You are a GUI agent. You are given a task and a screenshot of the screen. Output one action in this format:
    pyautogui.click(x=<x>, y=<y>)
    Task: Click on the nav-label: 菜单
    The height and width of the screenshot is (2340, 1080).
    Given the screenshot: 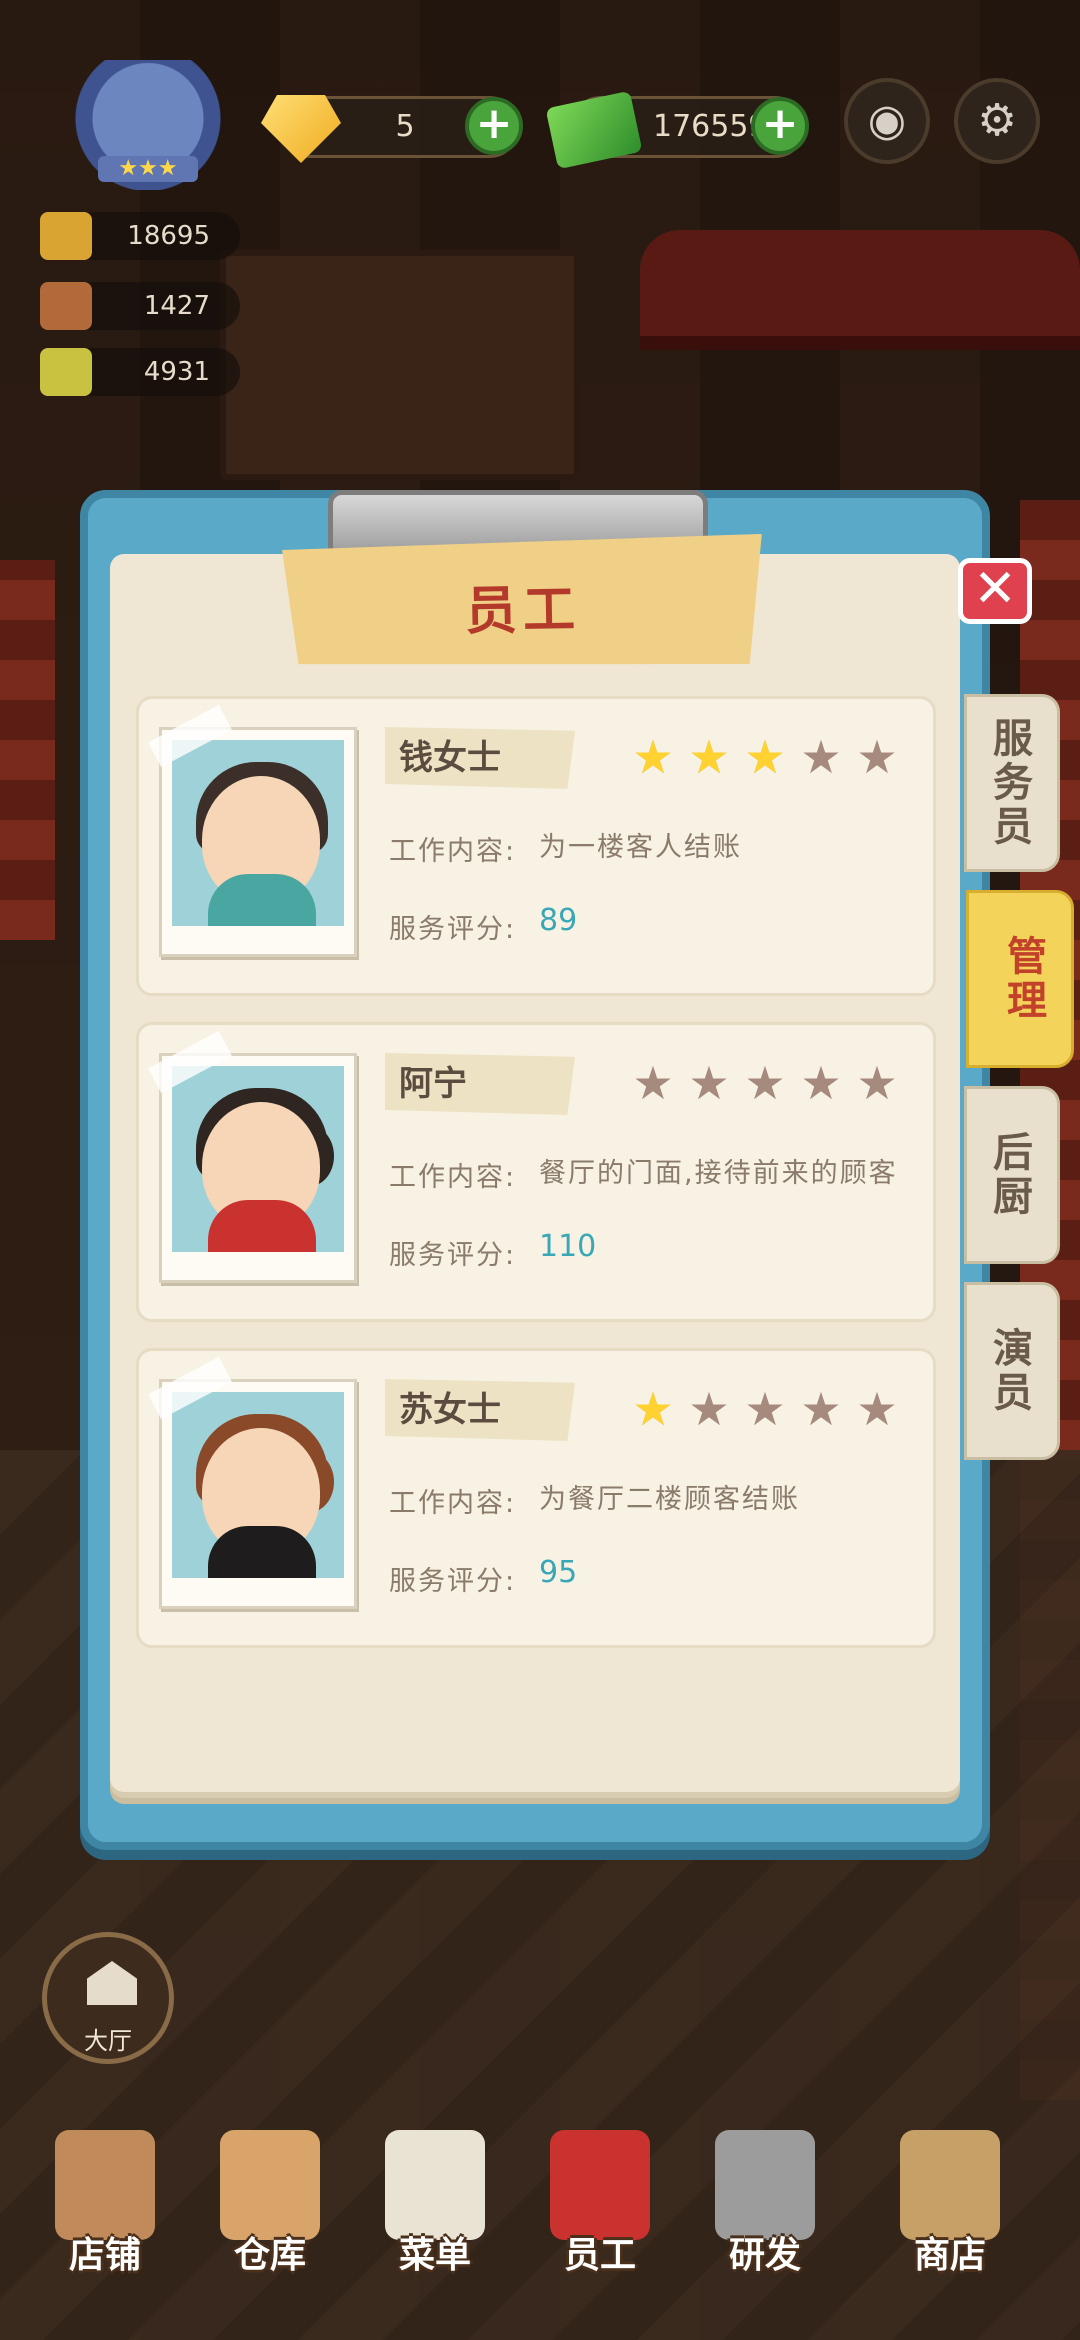 What is the action you would take?
    pyautogui.click(x=434, y=2255)
    